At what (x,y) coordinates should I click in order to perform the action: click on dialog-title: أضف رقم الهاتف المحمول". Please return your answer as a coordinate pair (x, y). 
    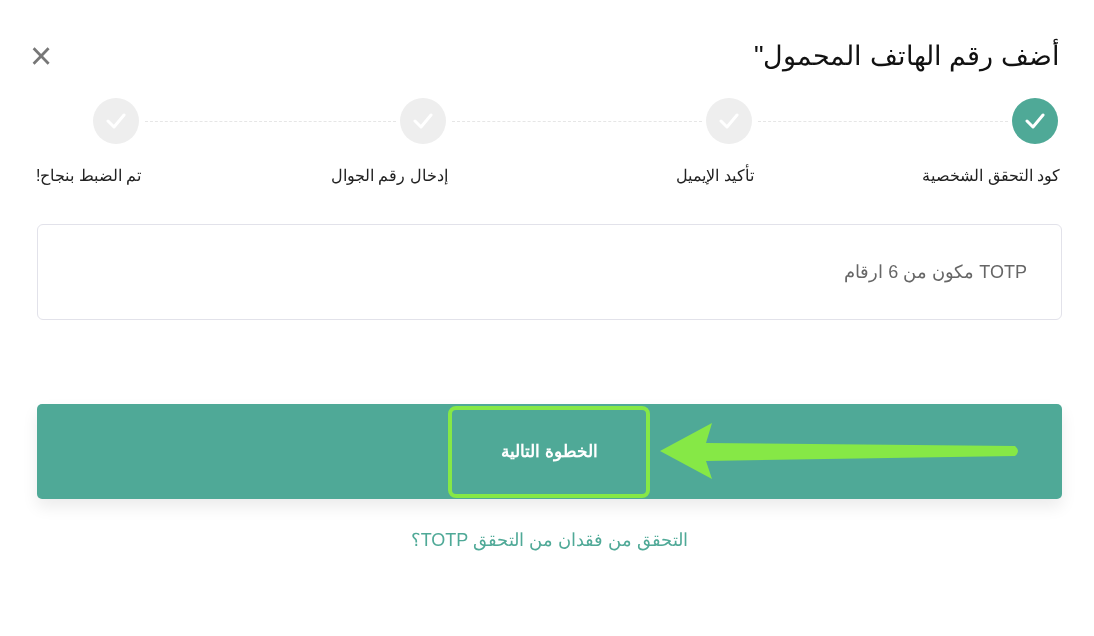
    Looking at the image, I should click on (906, 56).